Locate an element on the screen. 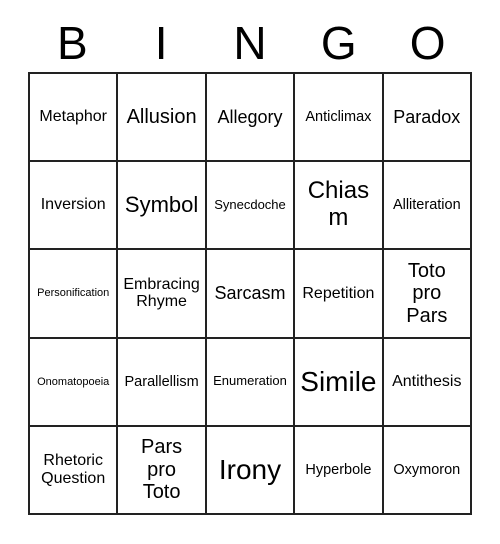  bingo-cell-o1: Paradox is located at coordinates (427, 118).